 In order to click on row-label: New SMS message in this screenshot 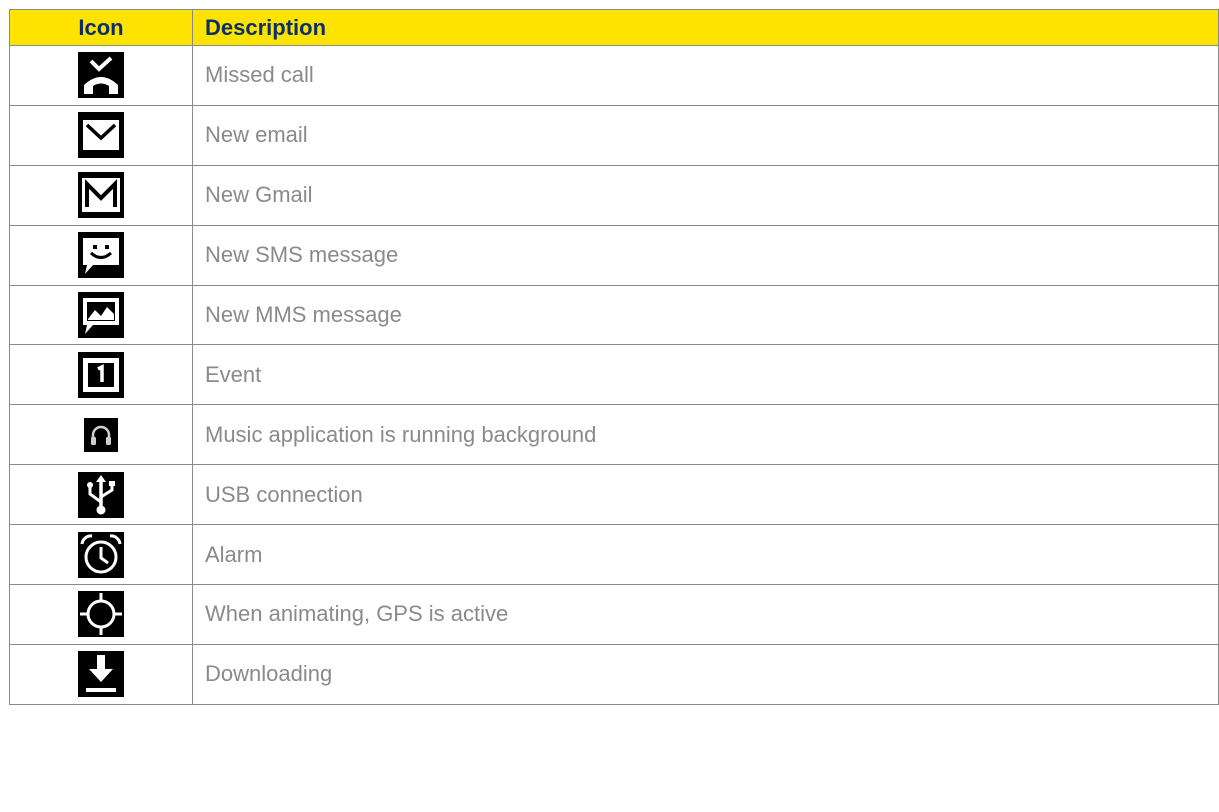, I will do `click(705, 255)`.